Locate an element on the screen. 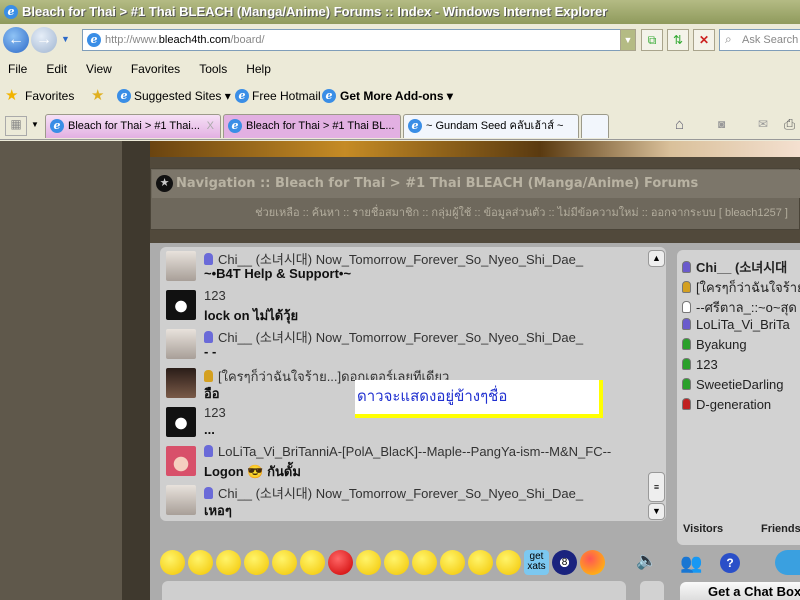  visitor-tabs: Visitors Friends is located at coordinates (738, 531).